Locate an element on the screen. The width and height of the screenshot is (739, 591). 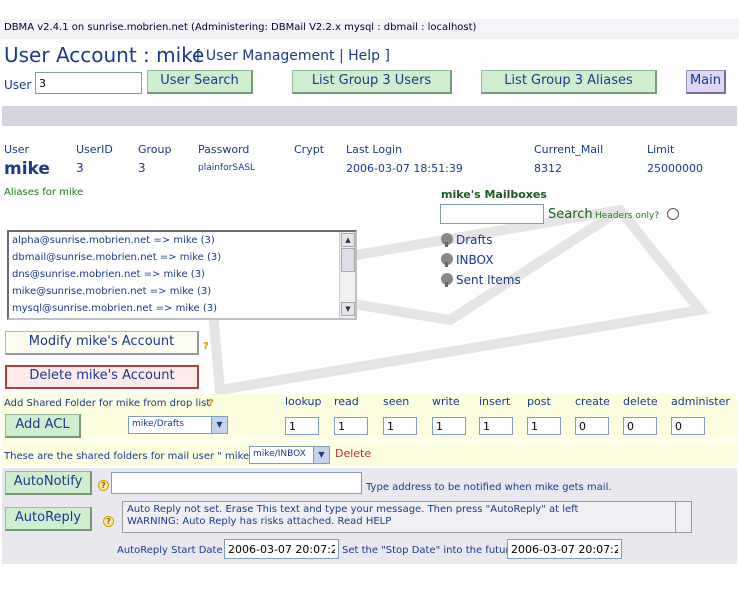
shared-delete-link: Delete is located at coordinates (353, 453).